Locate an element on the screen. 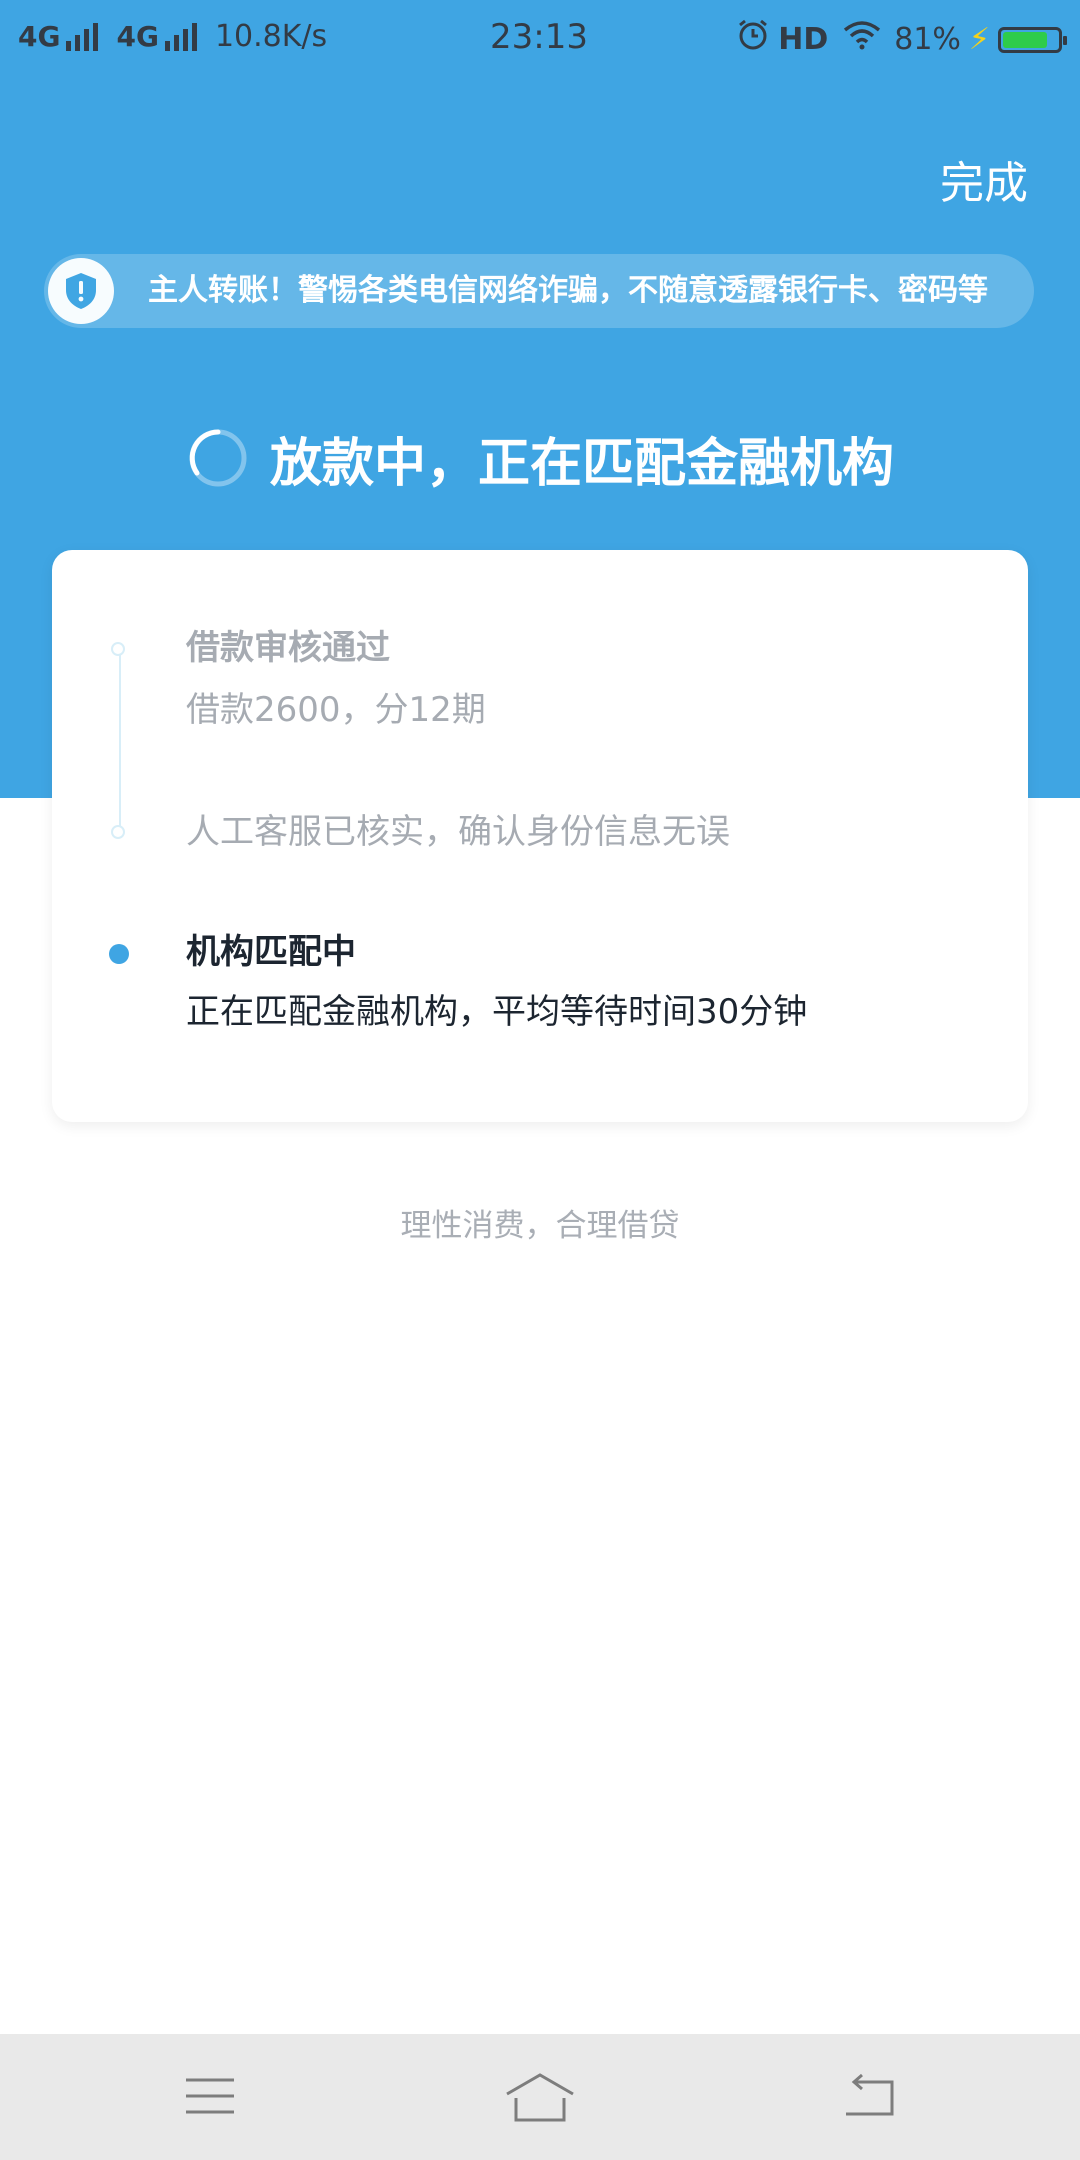 The image size is (1080, 2160). notice-text: 主人转账！警惕各类电信网络诈骗，不随意透露银行卡、密码等 is located at coordinates (568, 290).